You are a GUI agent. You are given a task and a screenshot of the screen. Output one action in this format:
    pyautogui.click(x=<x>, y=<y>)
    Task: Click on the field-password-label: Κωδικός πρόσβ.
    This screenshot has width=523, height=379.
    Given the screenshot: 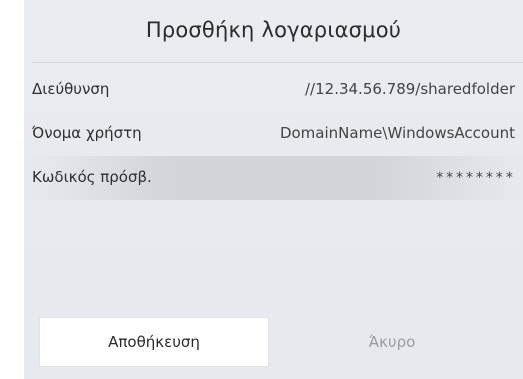 What is the action you would take?
    pyautogui.click(x=92, y=177)
    